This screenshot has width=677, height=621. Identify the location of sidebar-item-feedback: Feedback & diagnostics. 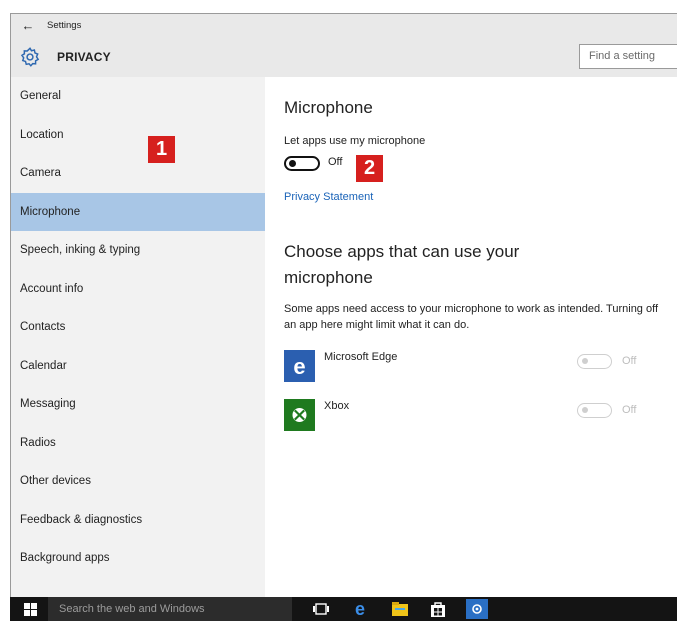
(138, 520).